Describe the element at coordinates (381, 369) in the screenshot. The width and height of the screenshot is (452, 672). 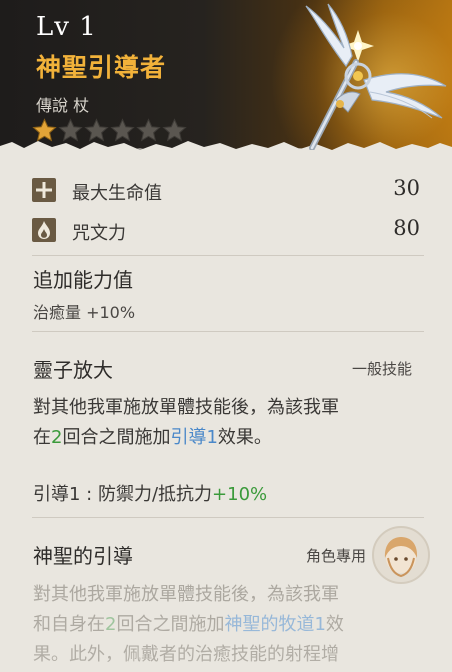
I see `skill-type: 一般技能` at that location.